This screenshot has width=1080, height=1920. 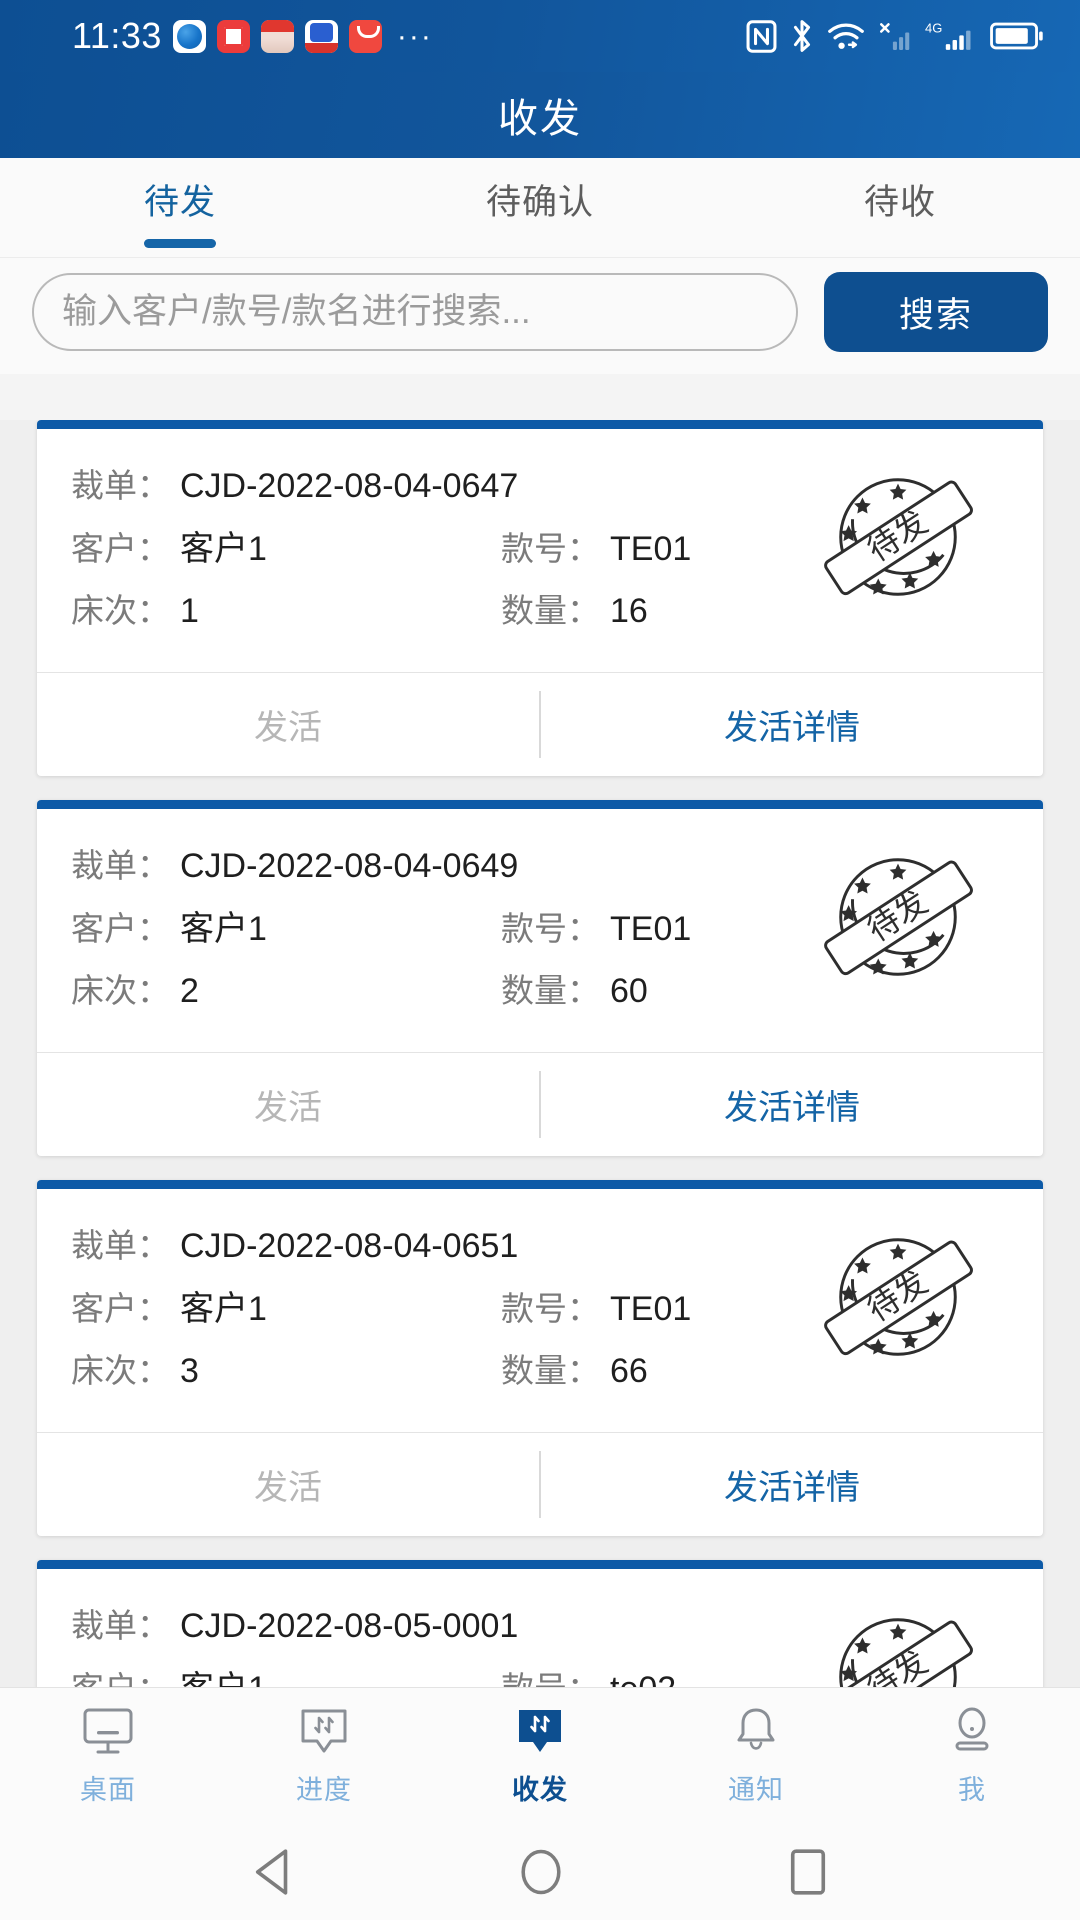 I want to click on field-bed-no: 床次： 3, so click(x=286, y=1368).